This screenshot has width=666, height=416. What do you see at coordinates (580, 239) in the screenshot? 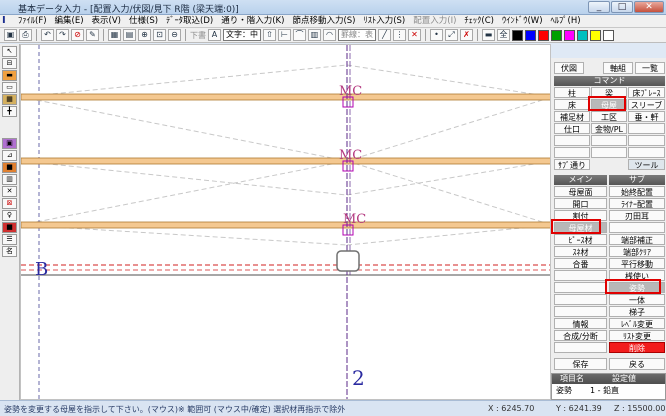
I see `main-piece: ﾋﾟｰｽ材` at bounding box center [580, 239].